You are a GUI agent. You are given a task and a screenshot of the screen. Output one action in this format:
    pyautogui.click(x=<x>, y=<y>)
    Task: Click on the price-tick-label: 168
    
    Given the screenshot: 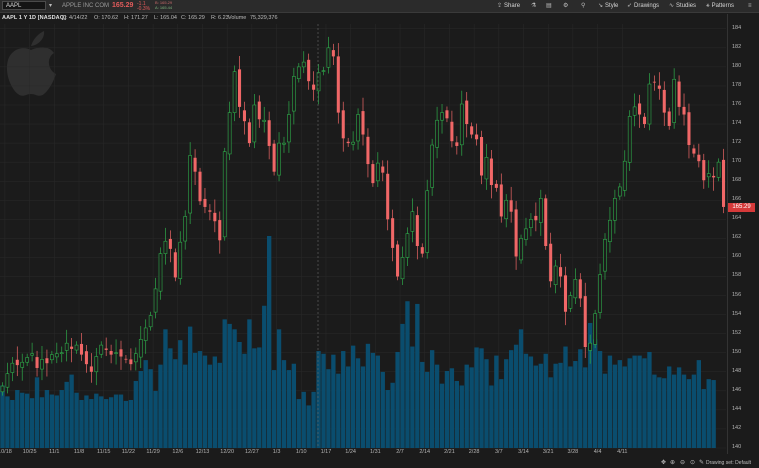 What is the action you would take?
    pyautogui.click(x=737, y=180)
    